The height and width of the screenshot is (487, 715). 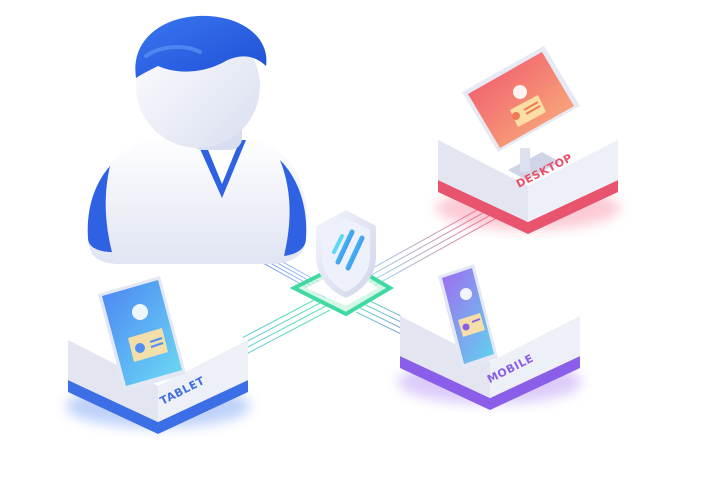 I want to click on tablet-node: TABLET, so click(x=158, y=355).